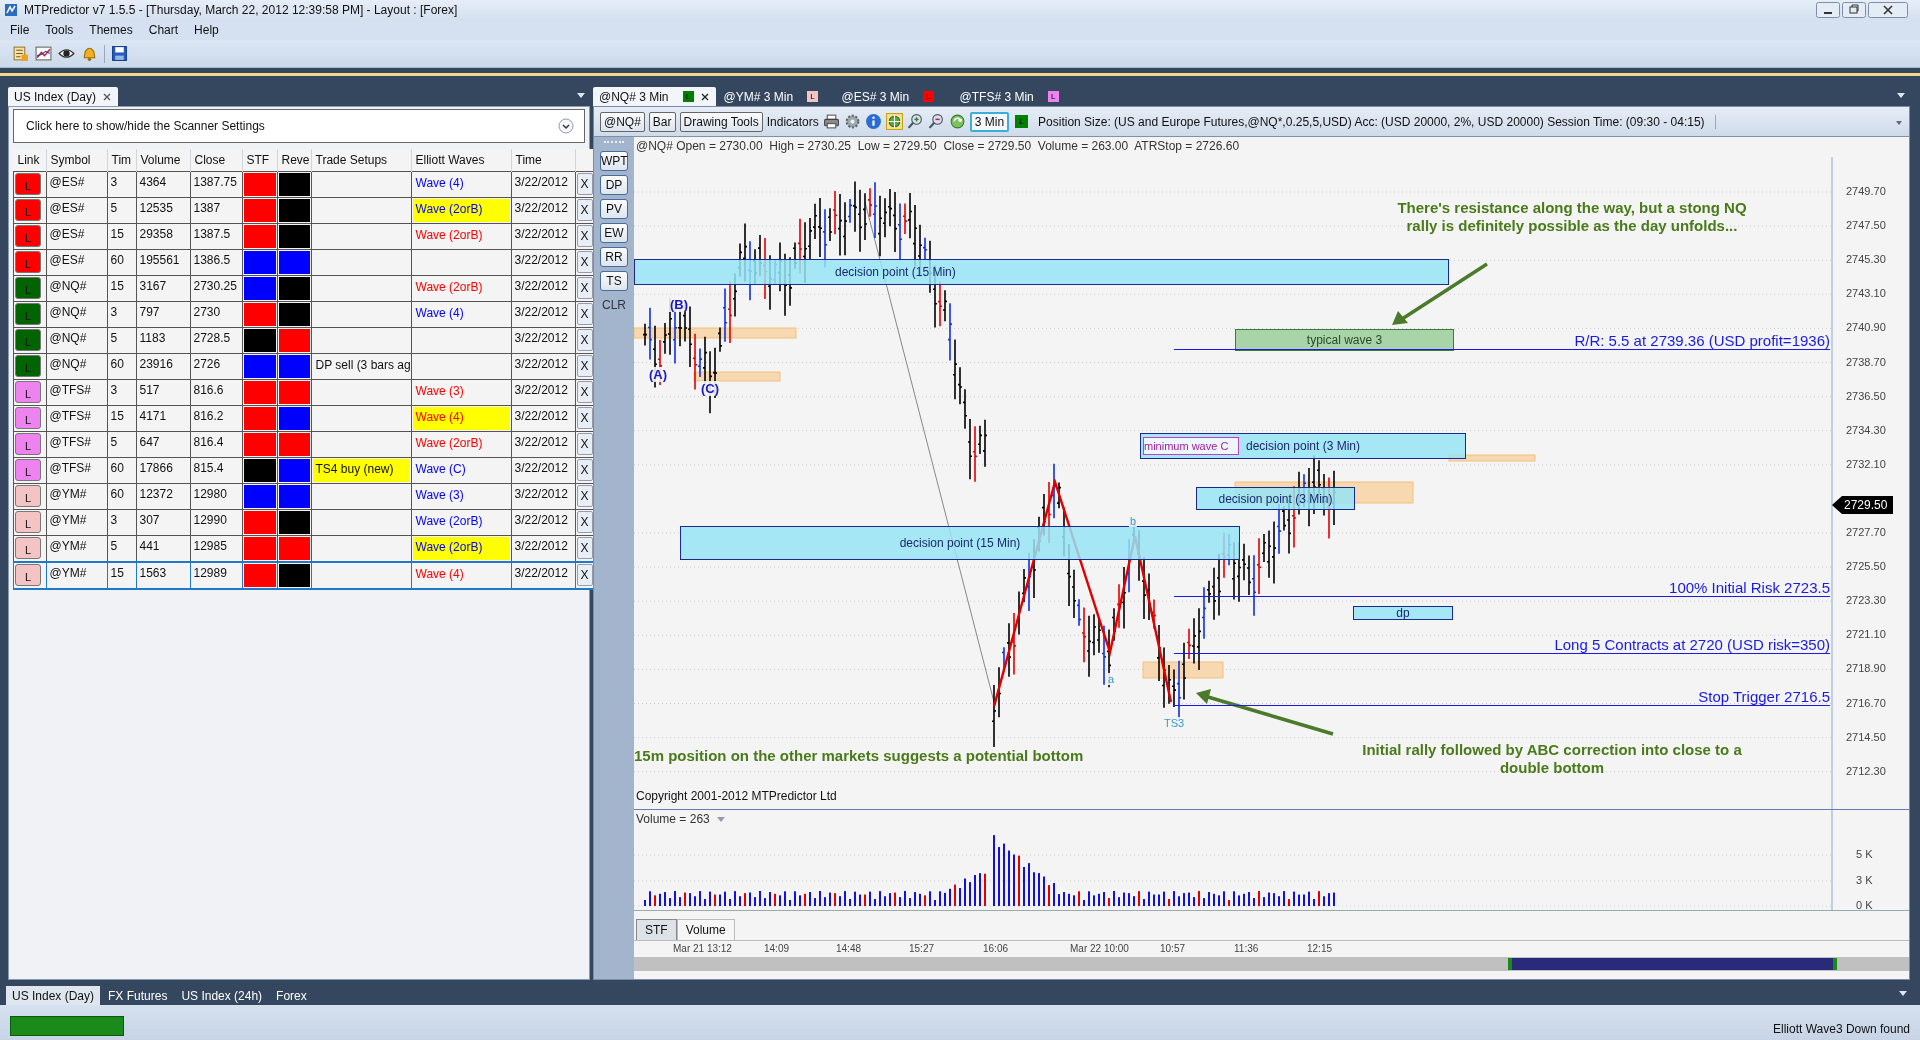 This screenshot has width=1920, height=1040. I want to click on chart-tab: @TFS# 3 Min L, so click(1011, 96).